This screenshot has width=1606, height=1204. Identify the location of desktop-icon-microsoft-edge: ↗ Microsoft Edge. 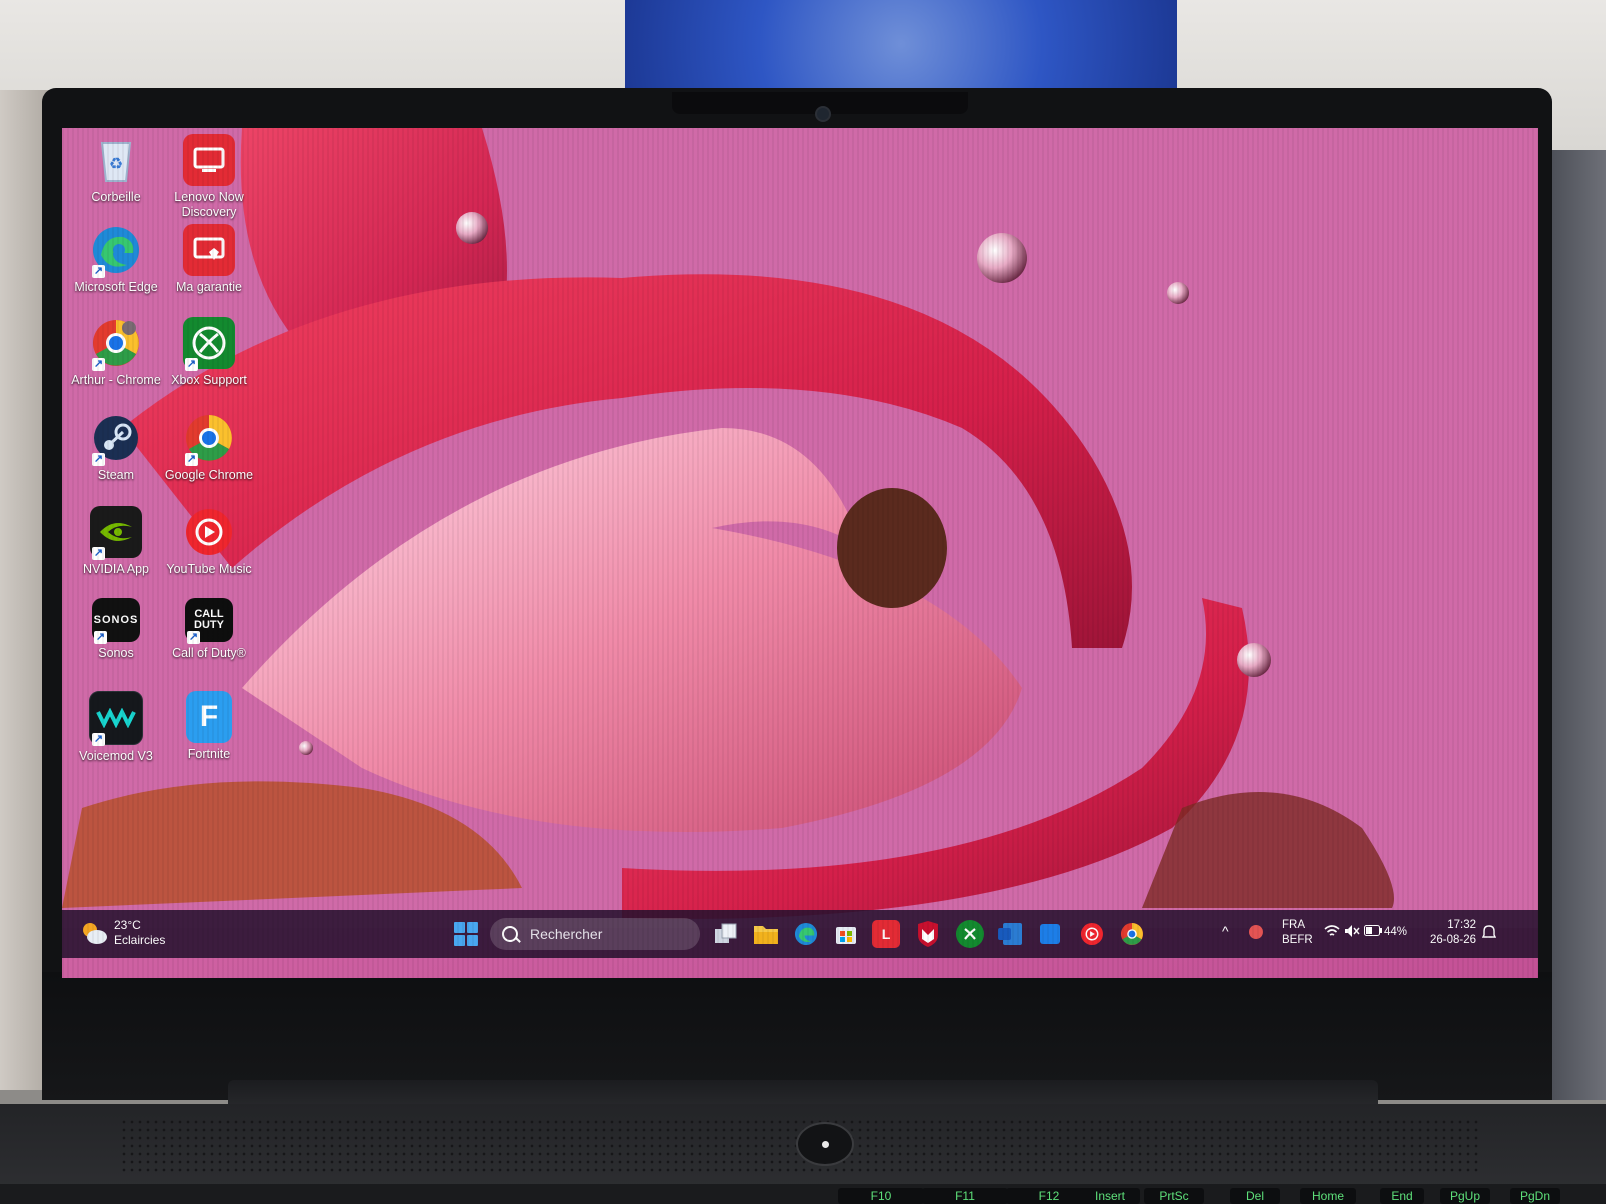
(116, 259).